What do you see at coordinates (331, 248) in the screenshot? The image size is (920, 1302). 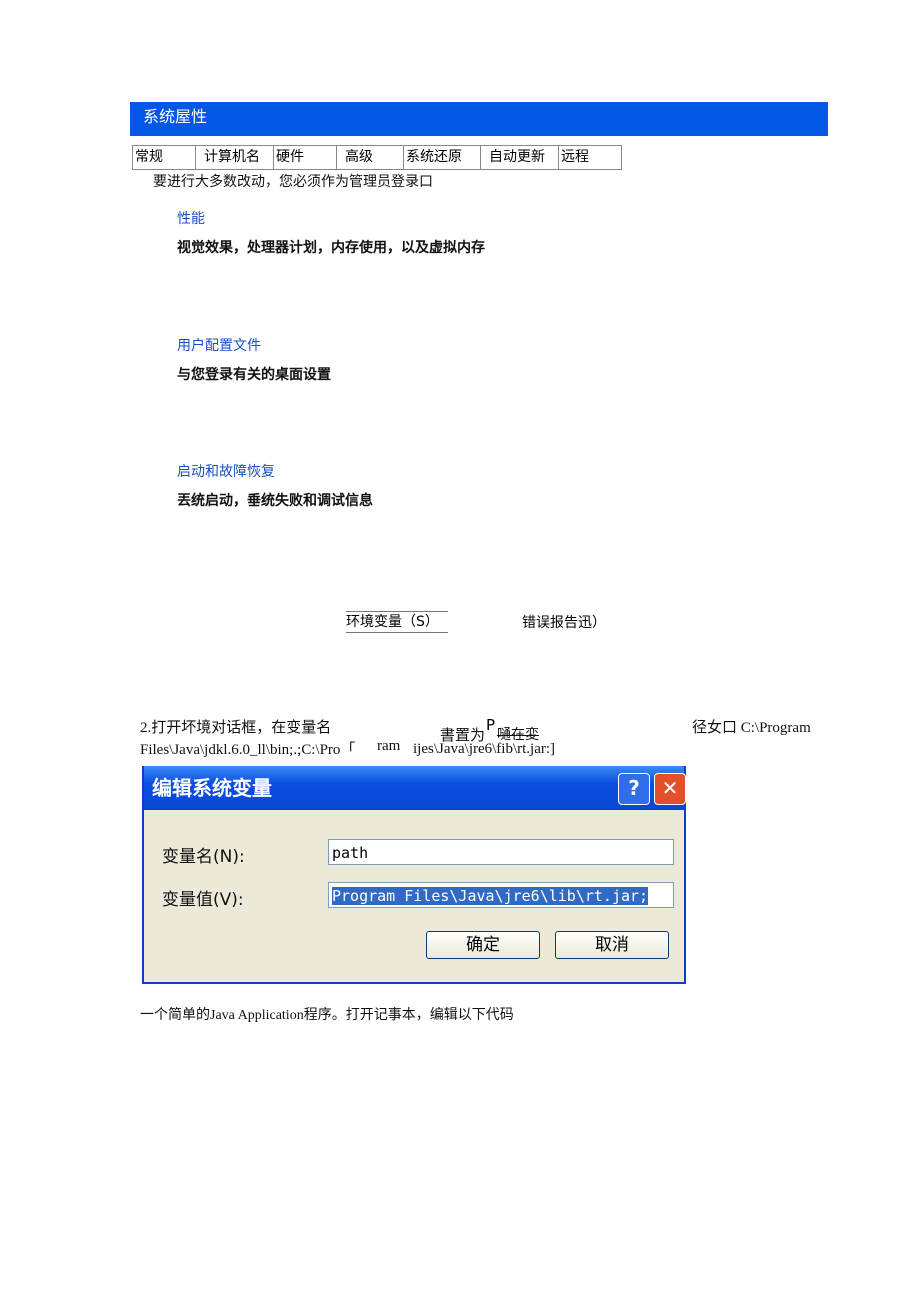 I see `section-desc-performance: 视觉效果，处理器计划，内存使用，以及虚拟内存` at bounding box center [331, 248].